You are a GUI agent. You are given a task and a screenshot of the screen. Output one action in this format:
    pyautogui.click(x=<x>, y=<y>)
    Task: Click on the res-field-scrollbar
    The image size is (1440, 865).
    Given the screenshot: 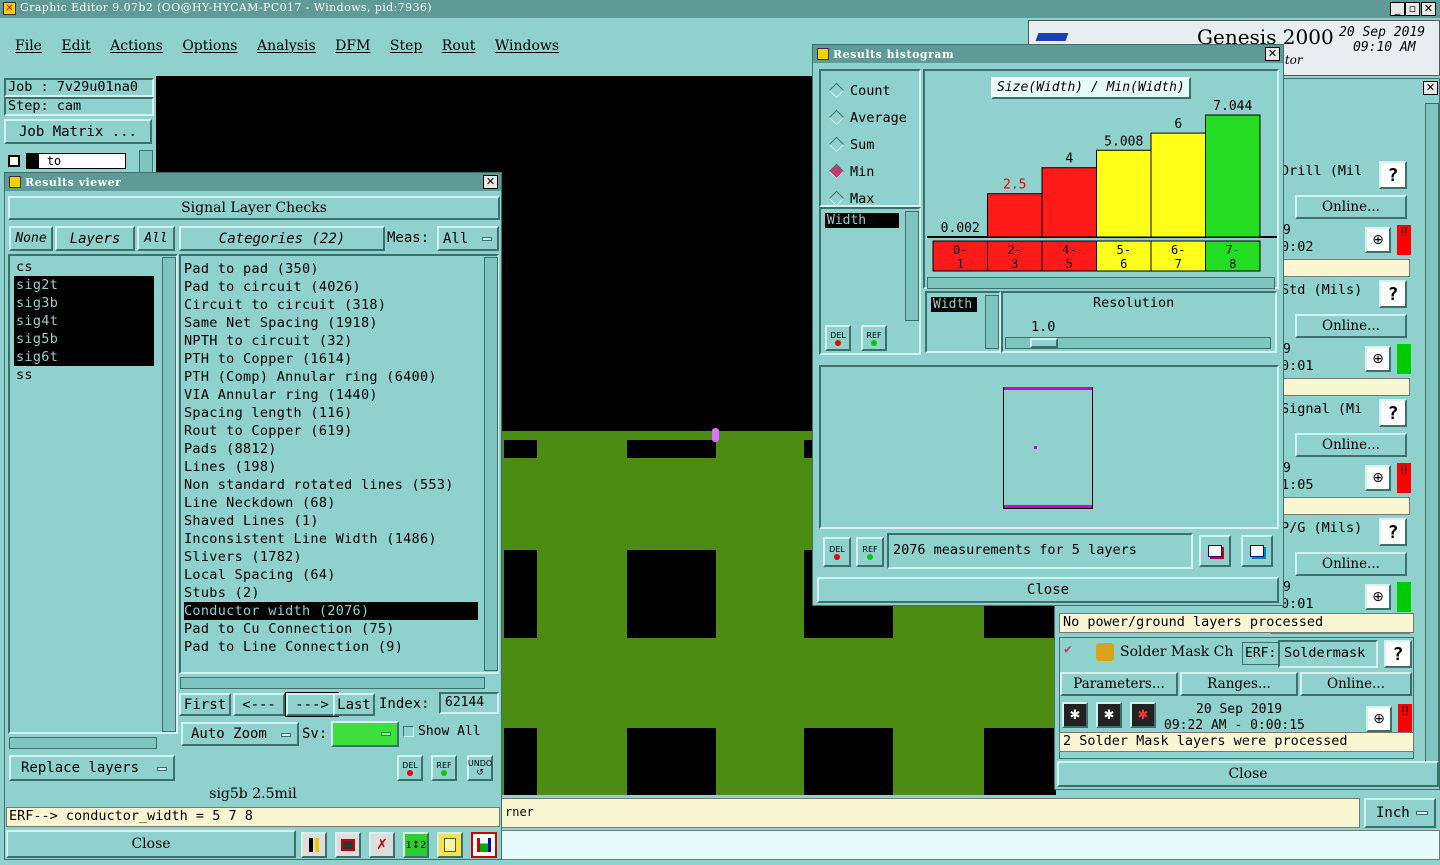 What is the action you would take?
    pyautogui.click(x=992, y=322)
    